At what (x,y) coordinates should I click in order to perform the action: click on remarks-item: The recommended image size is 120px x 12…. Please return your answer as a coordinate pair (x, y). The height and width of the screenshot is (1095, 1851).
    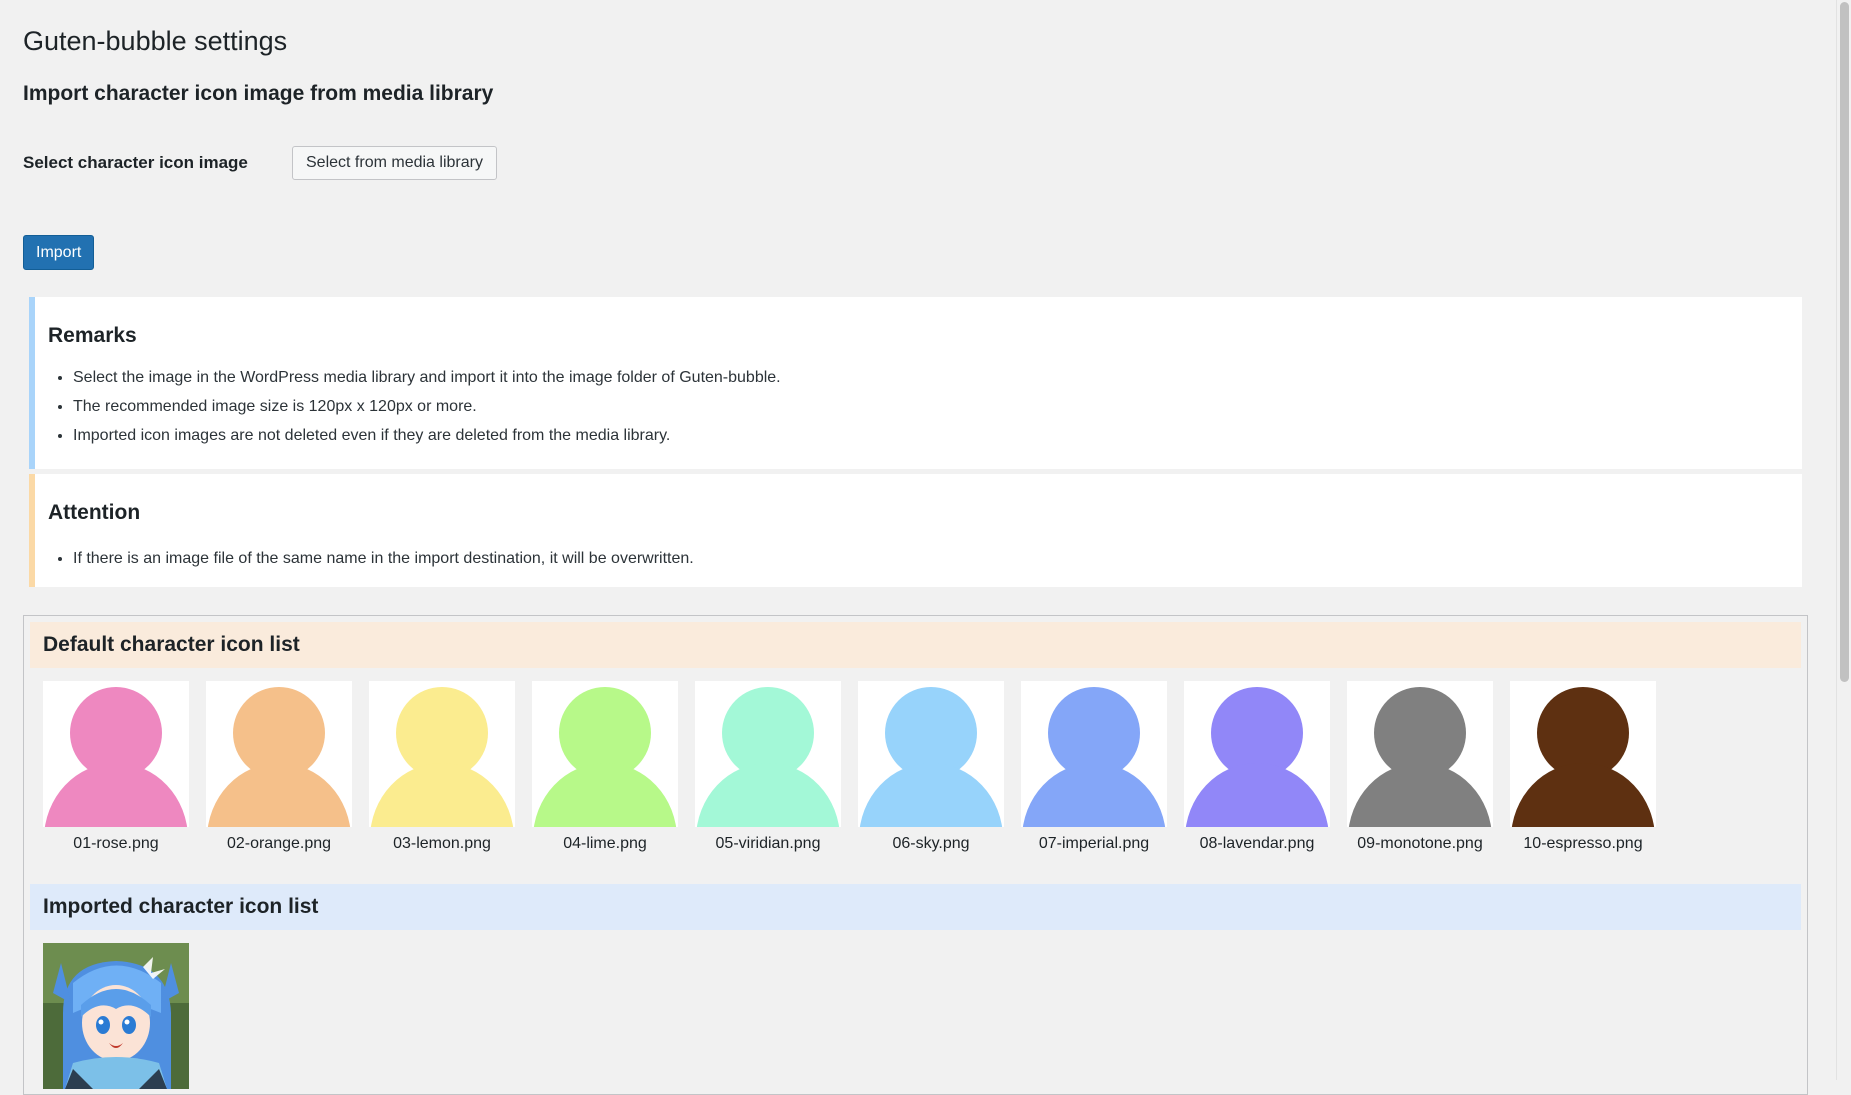
    Looking at the image, I should click on (937, 406).